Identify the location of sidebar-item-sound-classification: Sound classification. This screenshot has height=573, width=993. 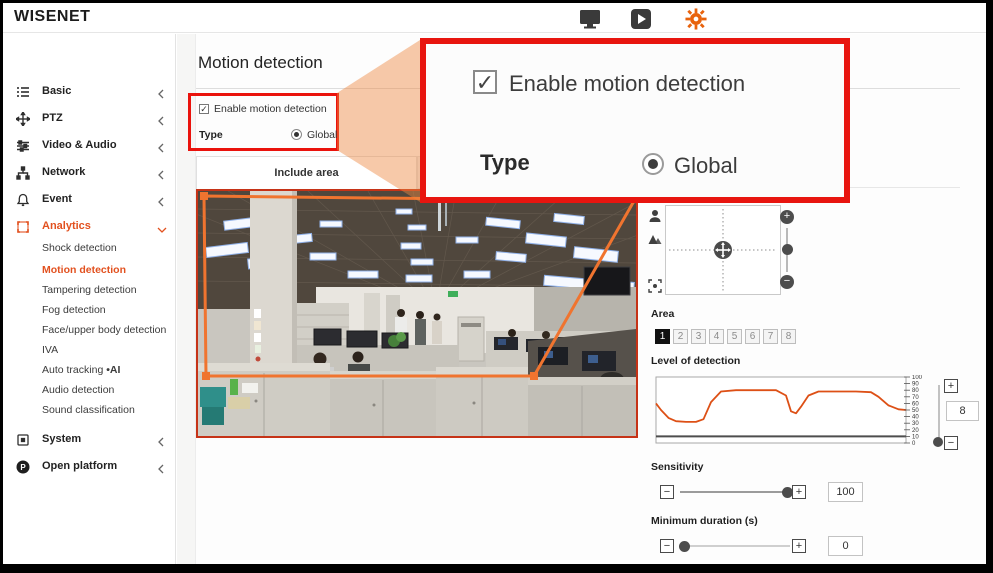
(89, 410).